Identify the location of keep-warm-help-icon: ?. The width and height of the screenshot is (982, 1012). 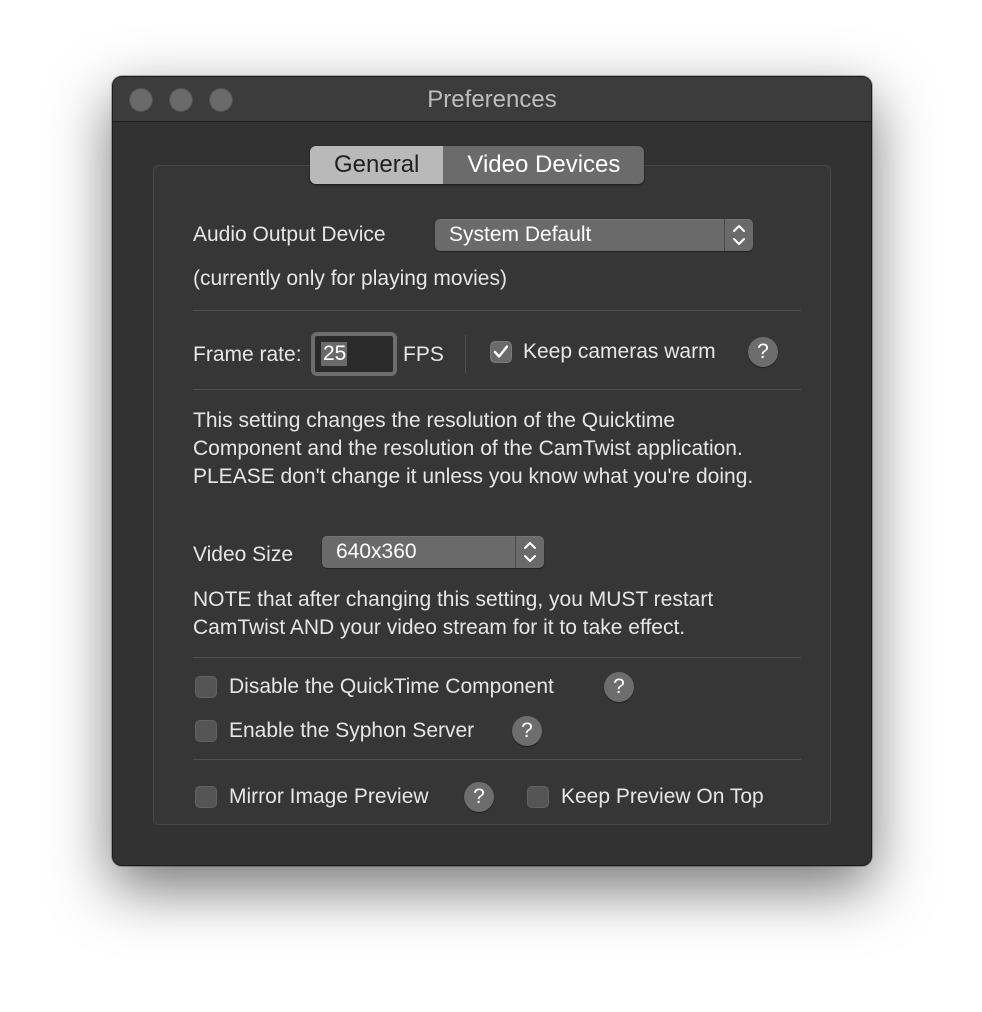
(763, 352).